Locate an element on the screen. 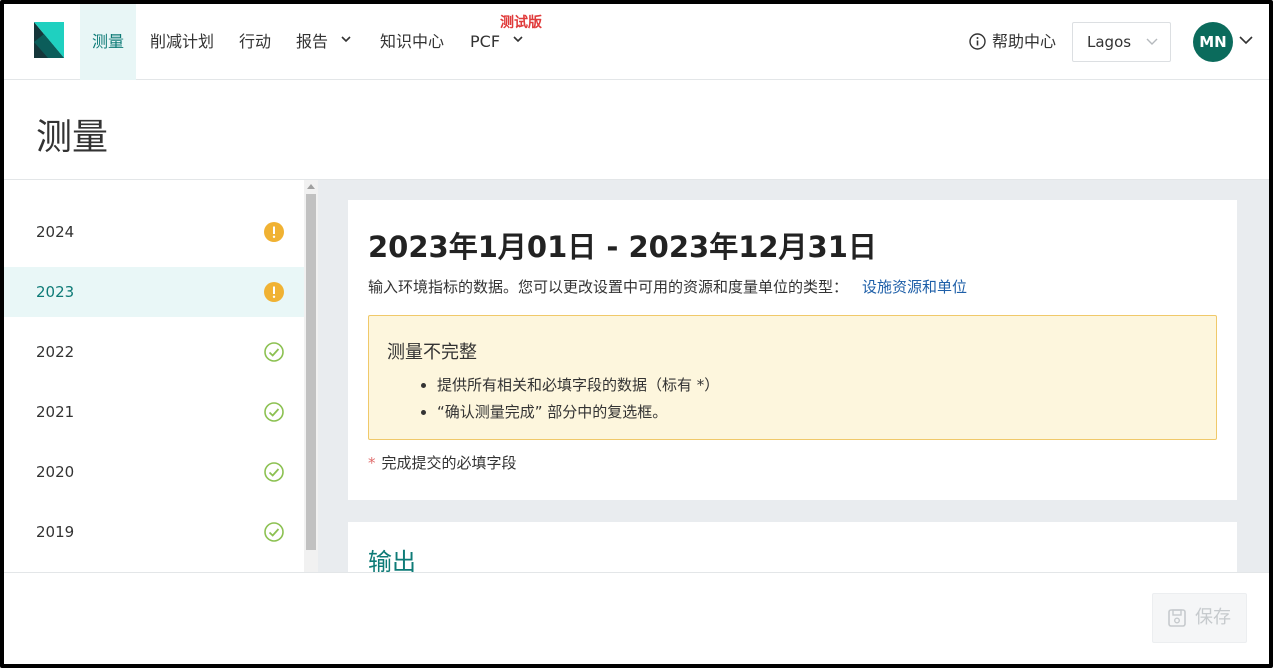 The height and width of the screenshot is (668, 1273). beta-badge: 测试版 is located at coordinates (521, 23).